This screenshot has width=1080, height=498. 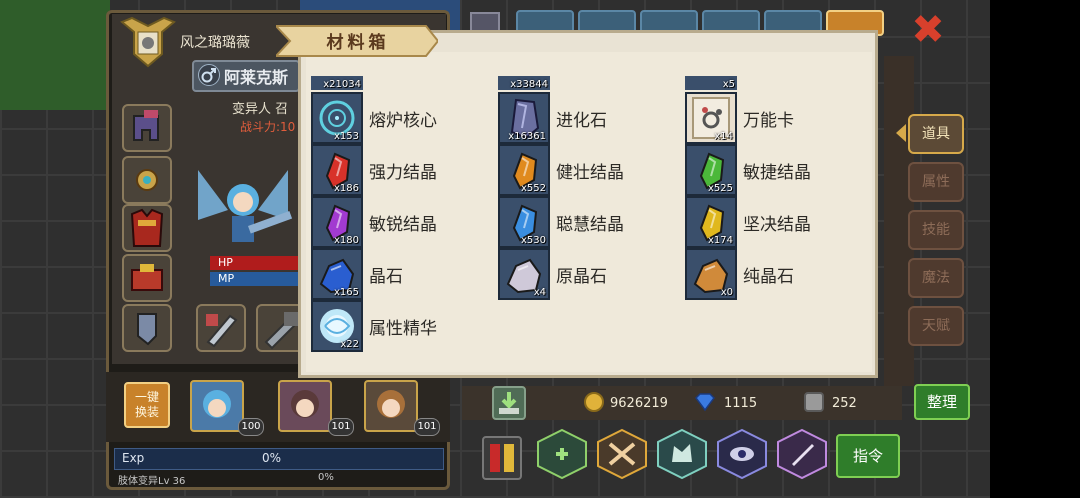 I want to click on skill-blade-icon, so click(x=802, y=454).